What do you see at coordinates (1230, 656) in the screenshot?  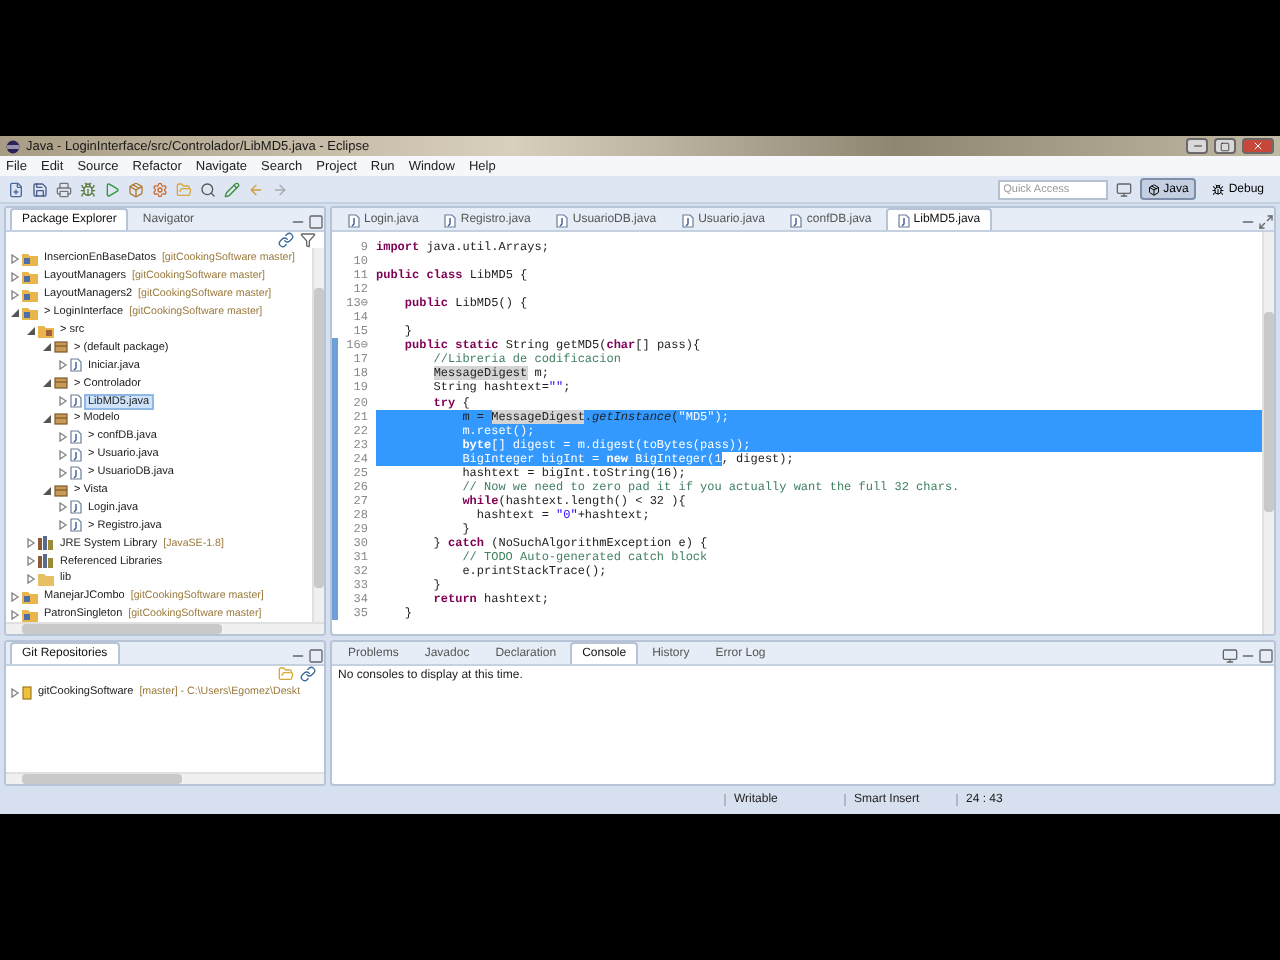 I see `display-console-icon` at bounding box center [1230, 656].